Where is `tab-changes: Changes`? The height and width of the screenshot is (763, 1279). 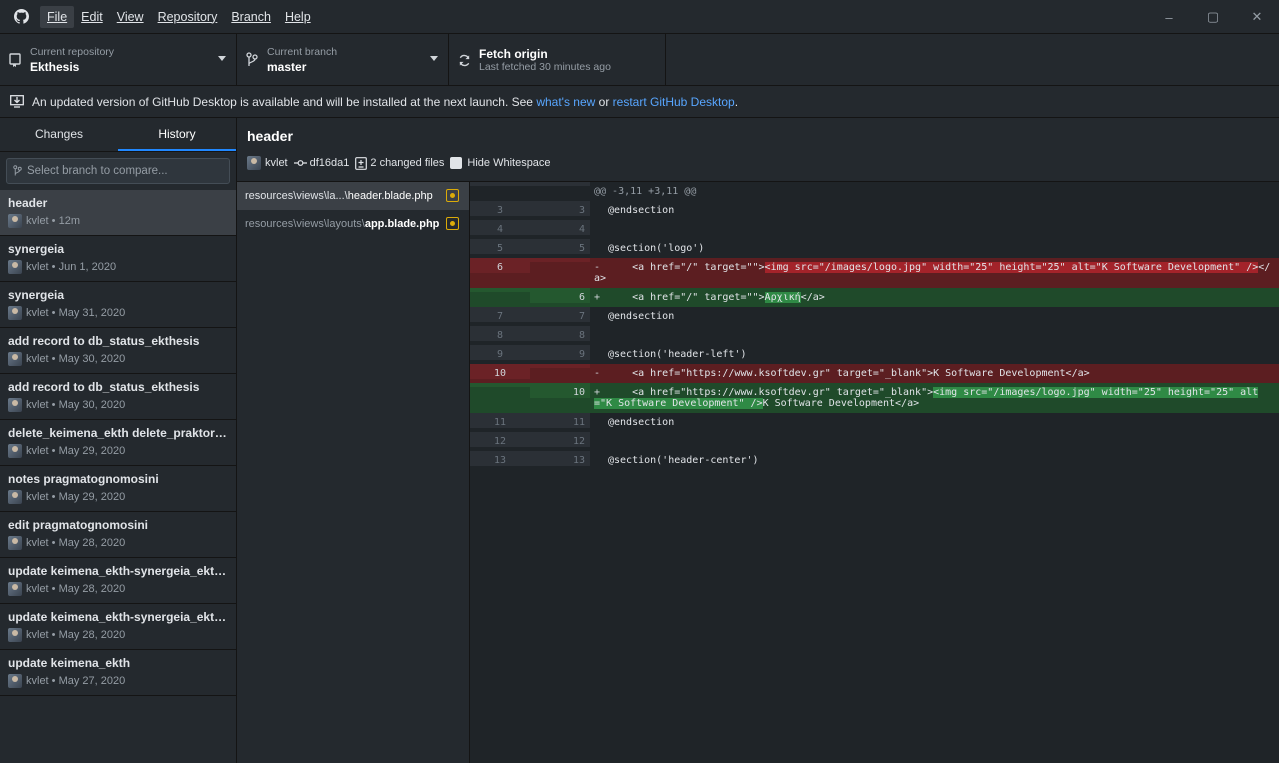 tab-changes: Changes is located at coordinates (59, 134).